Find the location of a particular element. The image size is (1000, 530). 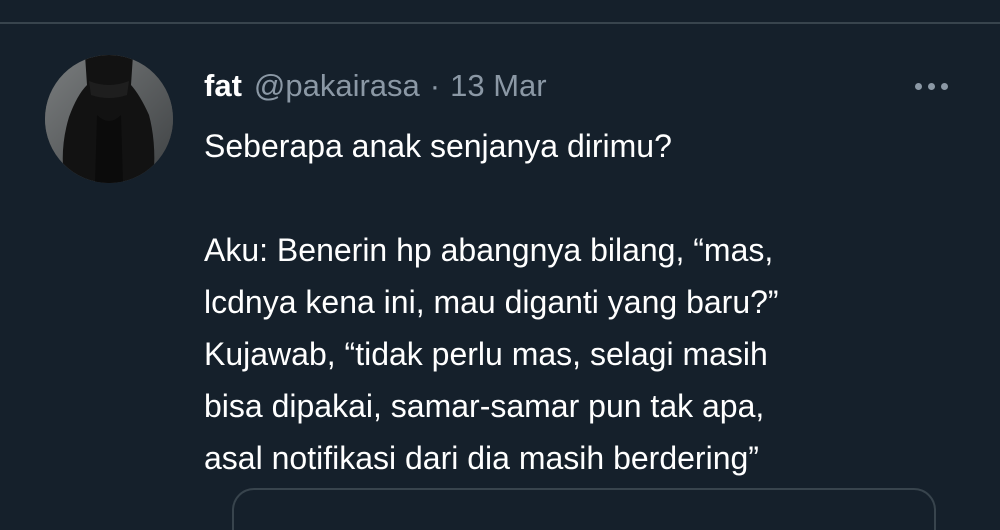

tweet-line: Kujawab, “tidak perlu mas, selagi masih is located at coordinates (486, 354).